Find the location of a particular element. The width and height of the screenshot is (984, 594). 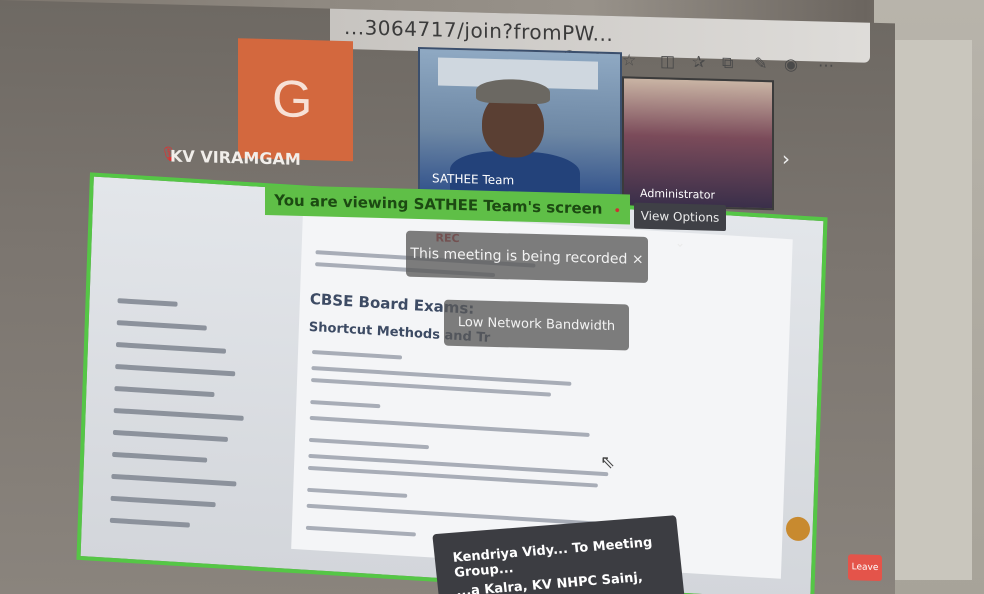

participant-tile-sathee-team: SATHEE Team is located at coordinates (520, 125).